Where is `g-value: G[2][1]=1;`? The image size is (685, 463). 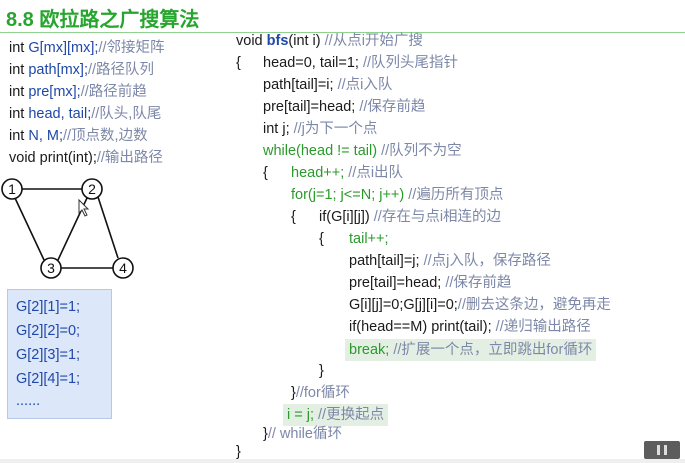 g-value: G[2][1]=1; is located at coordinates (48, 307).